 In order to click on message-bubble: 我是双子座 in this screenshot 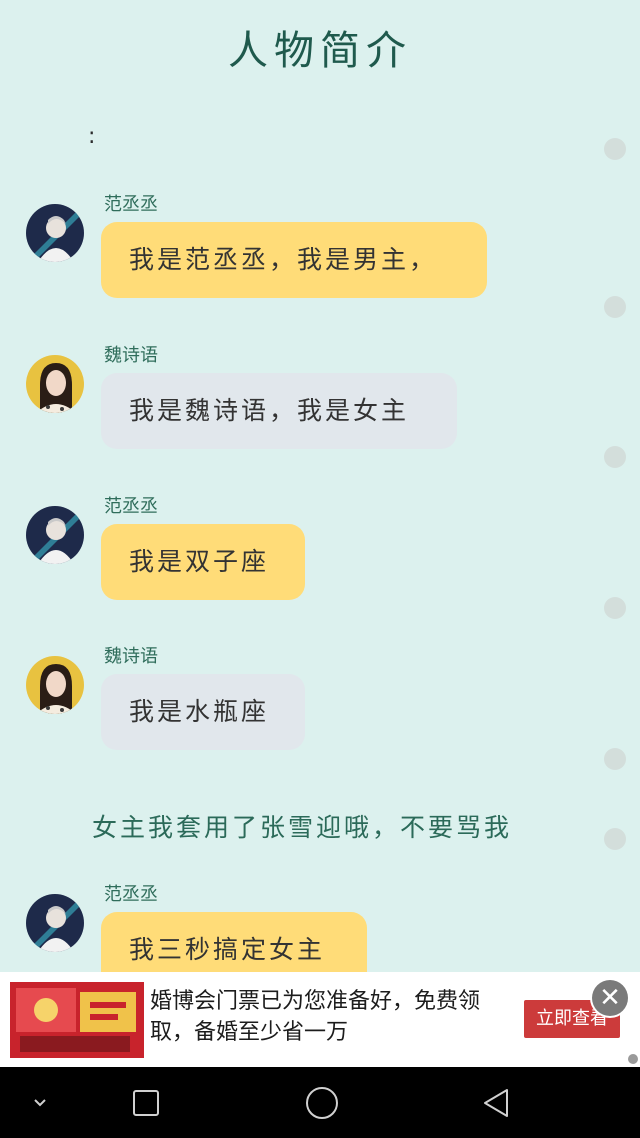, I will do `click(203, 562)`.